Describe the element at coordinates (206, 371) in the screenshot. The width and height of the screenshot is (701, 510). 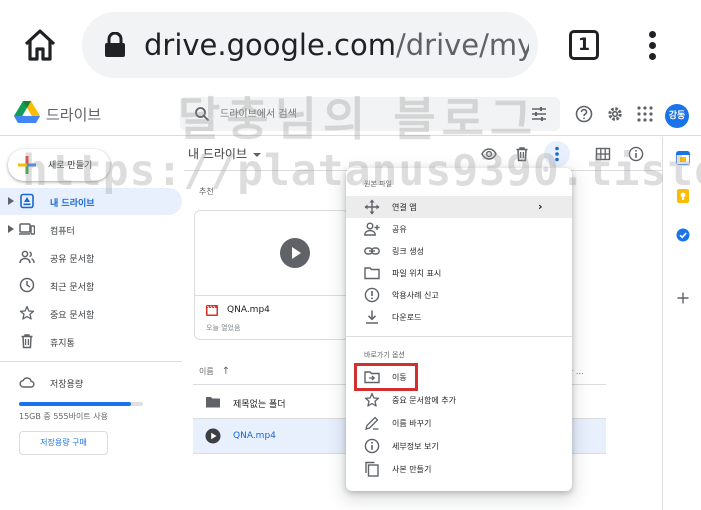
I see `name-column-label: 이름` at that location.